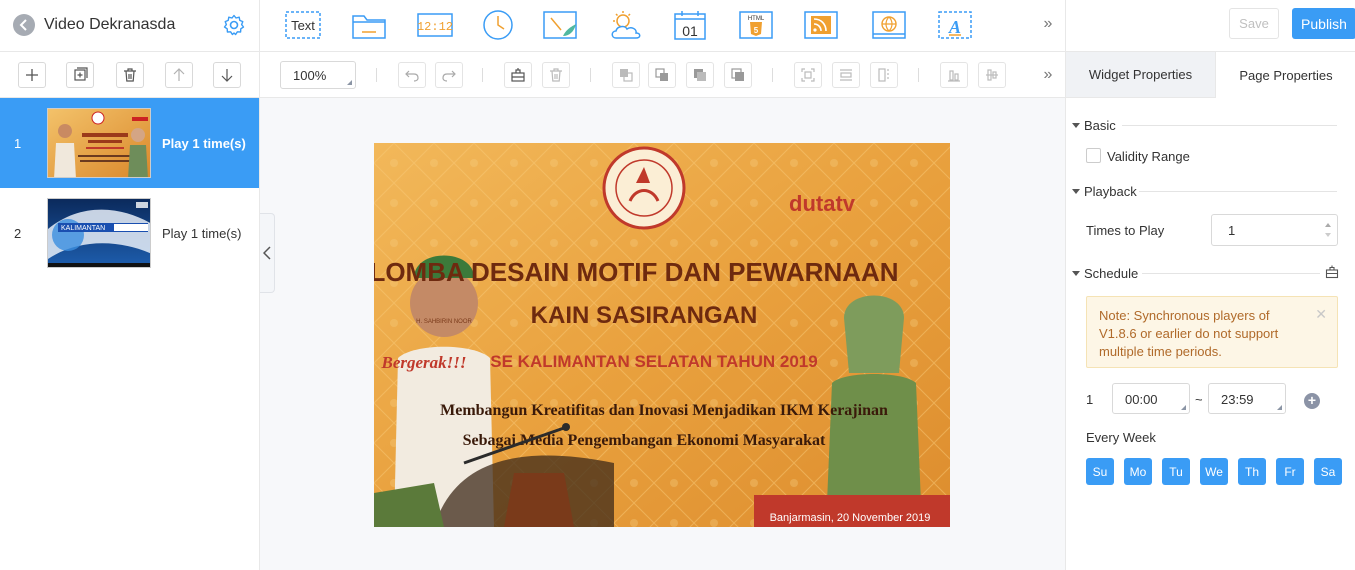  I want to click on day-sunday-button: Su, so click(1100, 471).